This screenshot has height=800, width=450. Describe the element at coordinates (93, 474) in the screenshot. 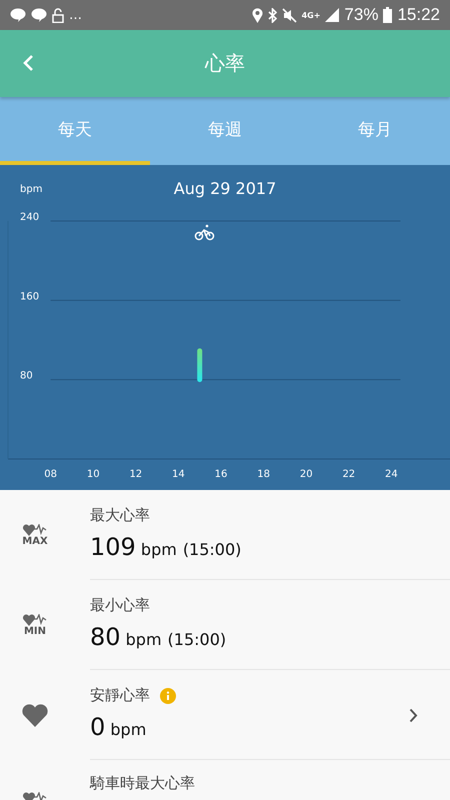

I see `tick-label: 10` at that location.